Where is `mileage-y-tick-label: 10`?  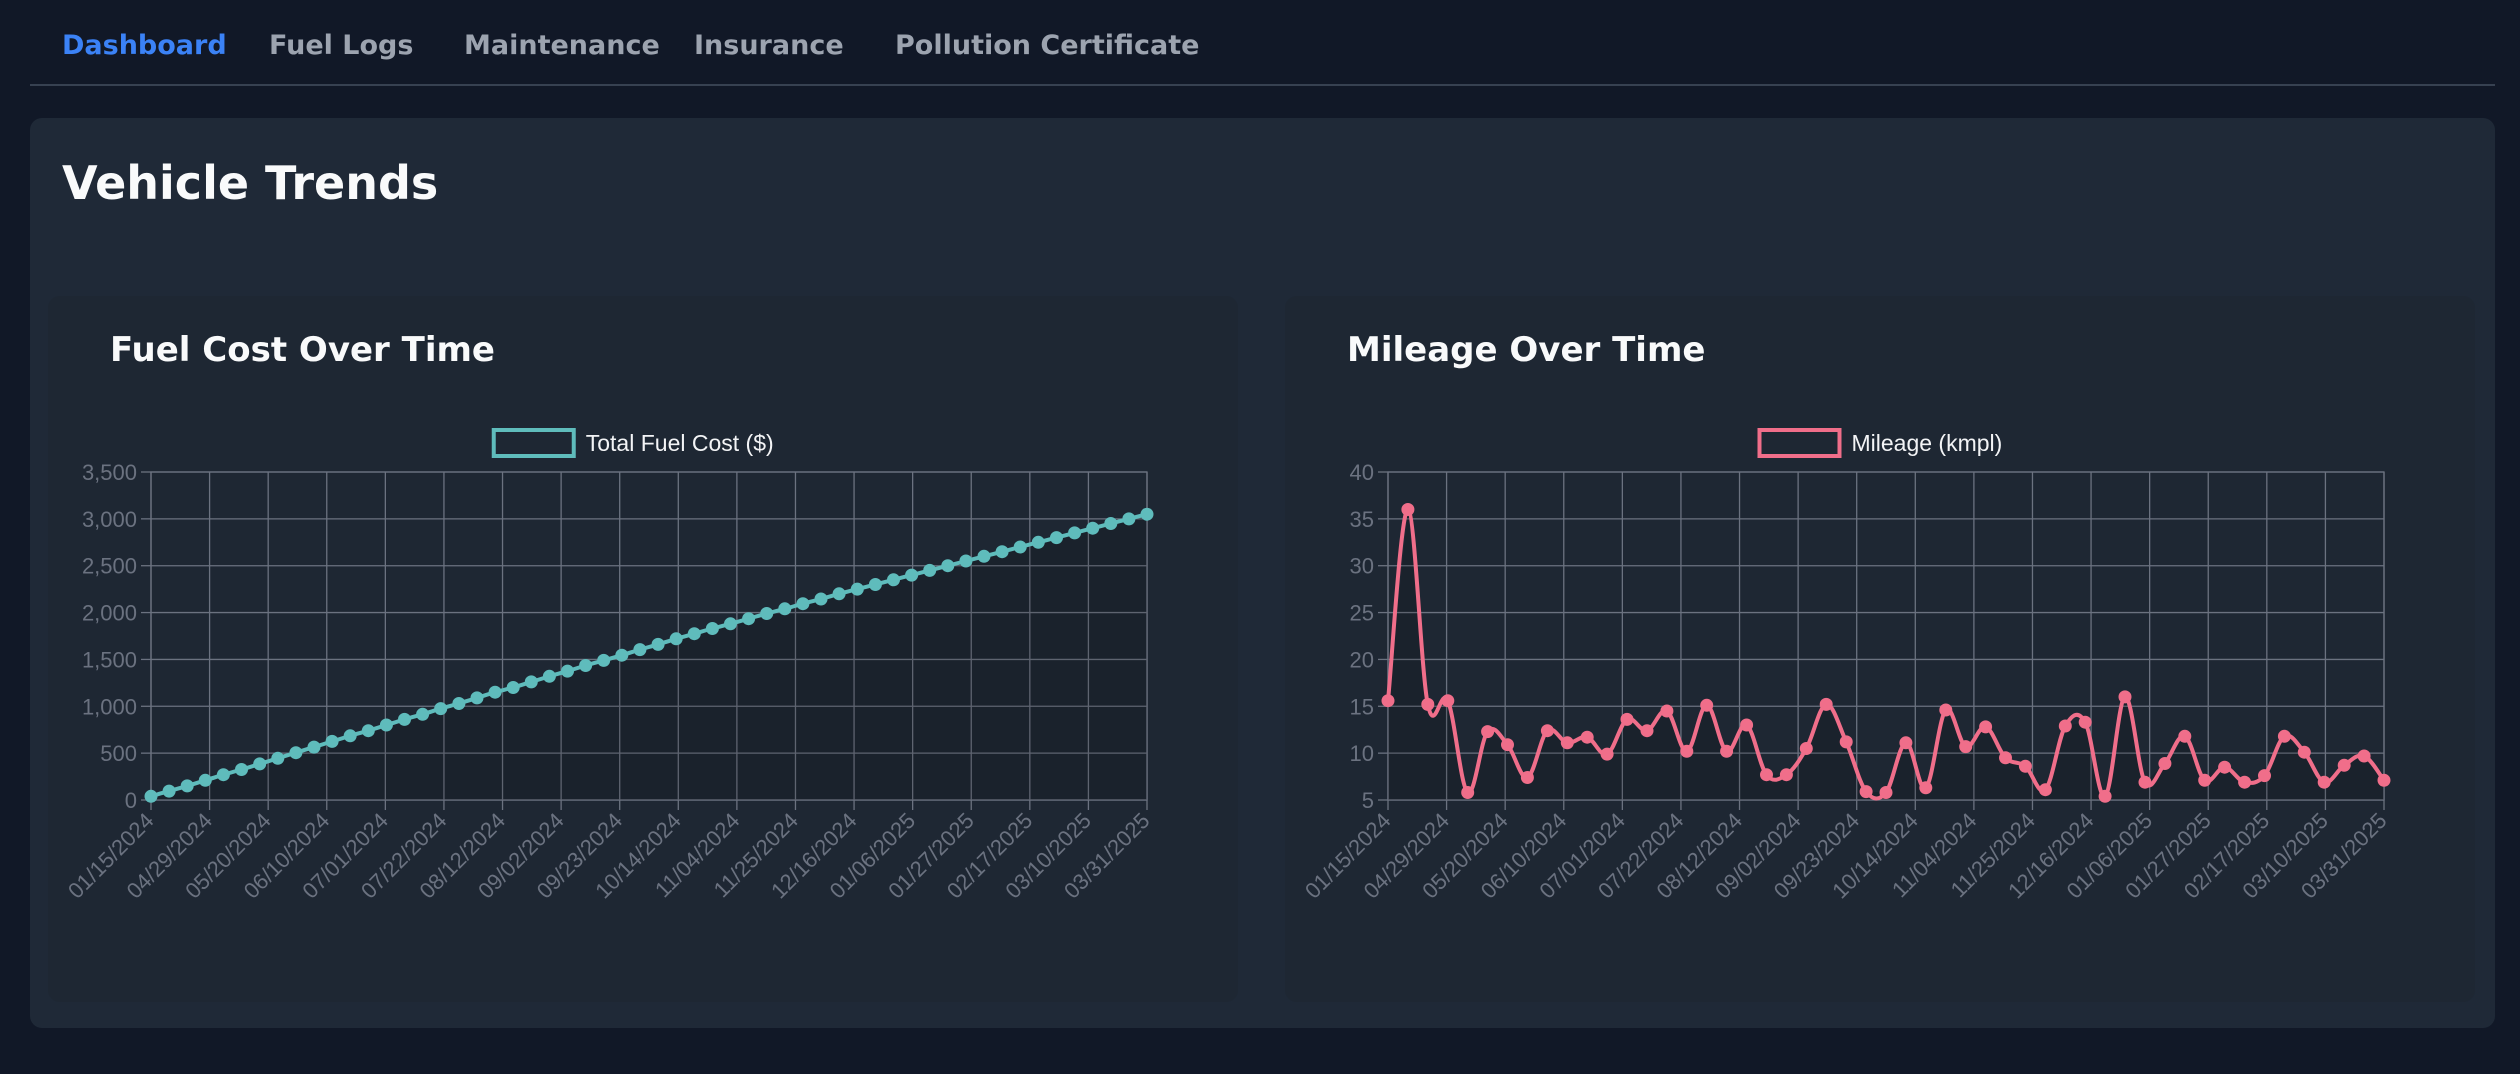 mileage-y-tick-label: 10 is located at coordinates (1362, 753).